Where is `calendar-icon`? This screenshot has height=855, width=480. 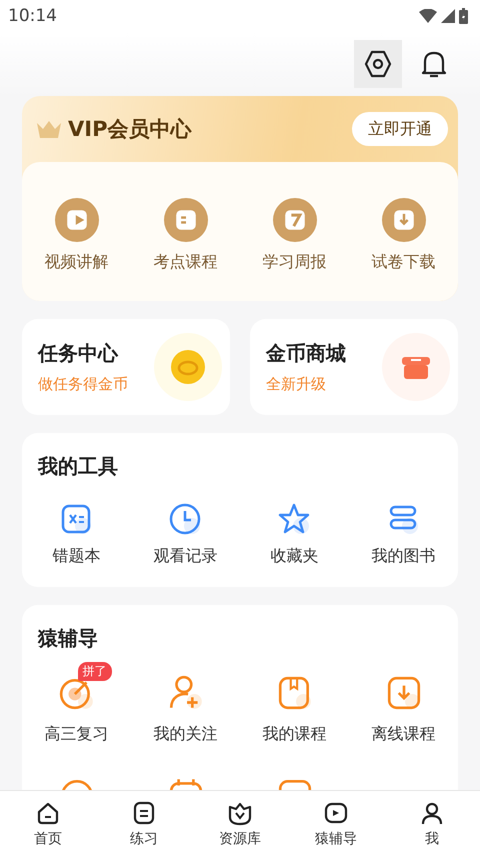
calendar-icon is located at coordinates (294, 220).